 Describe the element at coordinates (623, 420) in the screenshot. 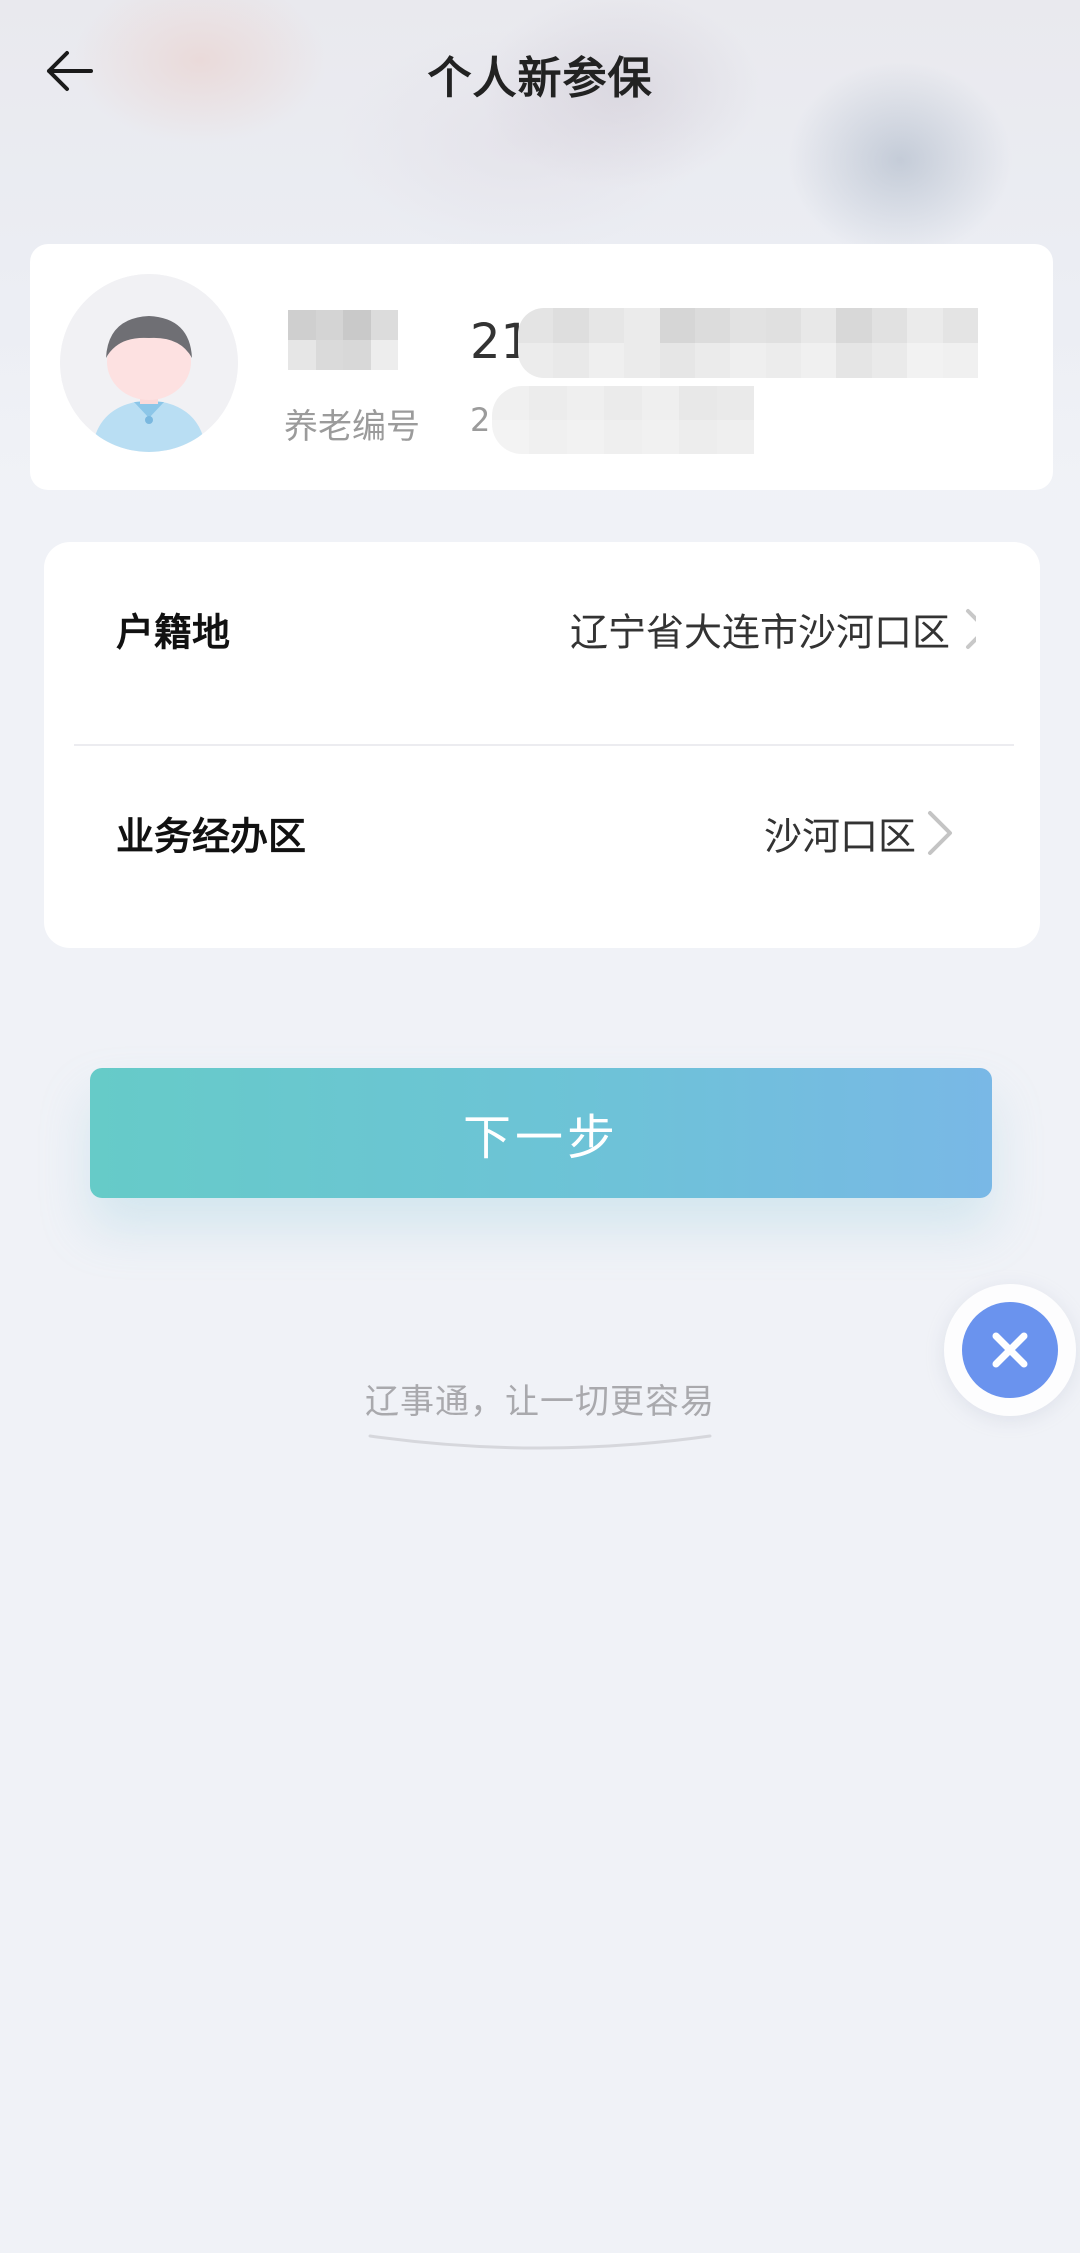

I see `pension-number-redacted` at that location.